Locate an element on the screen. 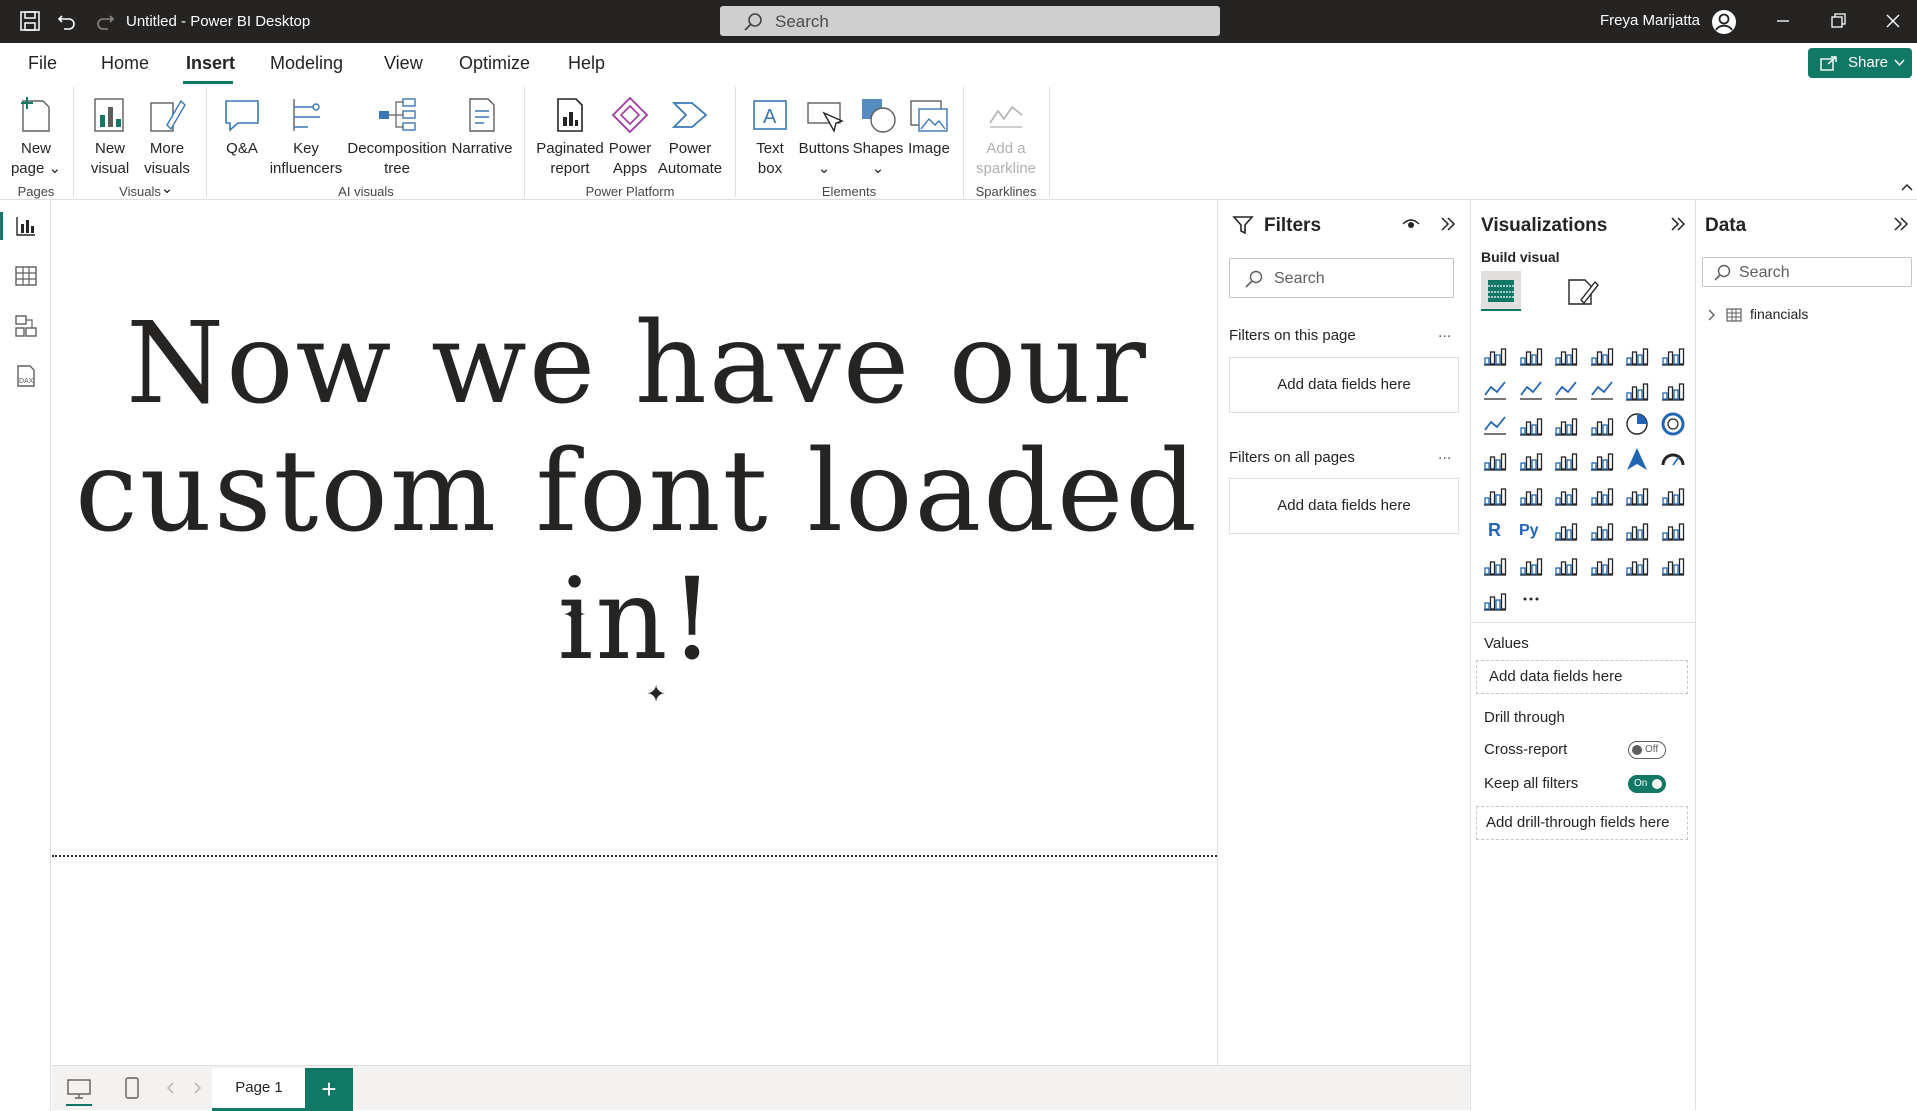 Image resolution: width=1917 pixels, height=1111 pixels. waterfall-chart-icon is located at coordinates (1531, 424).